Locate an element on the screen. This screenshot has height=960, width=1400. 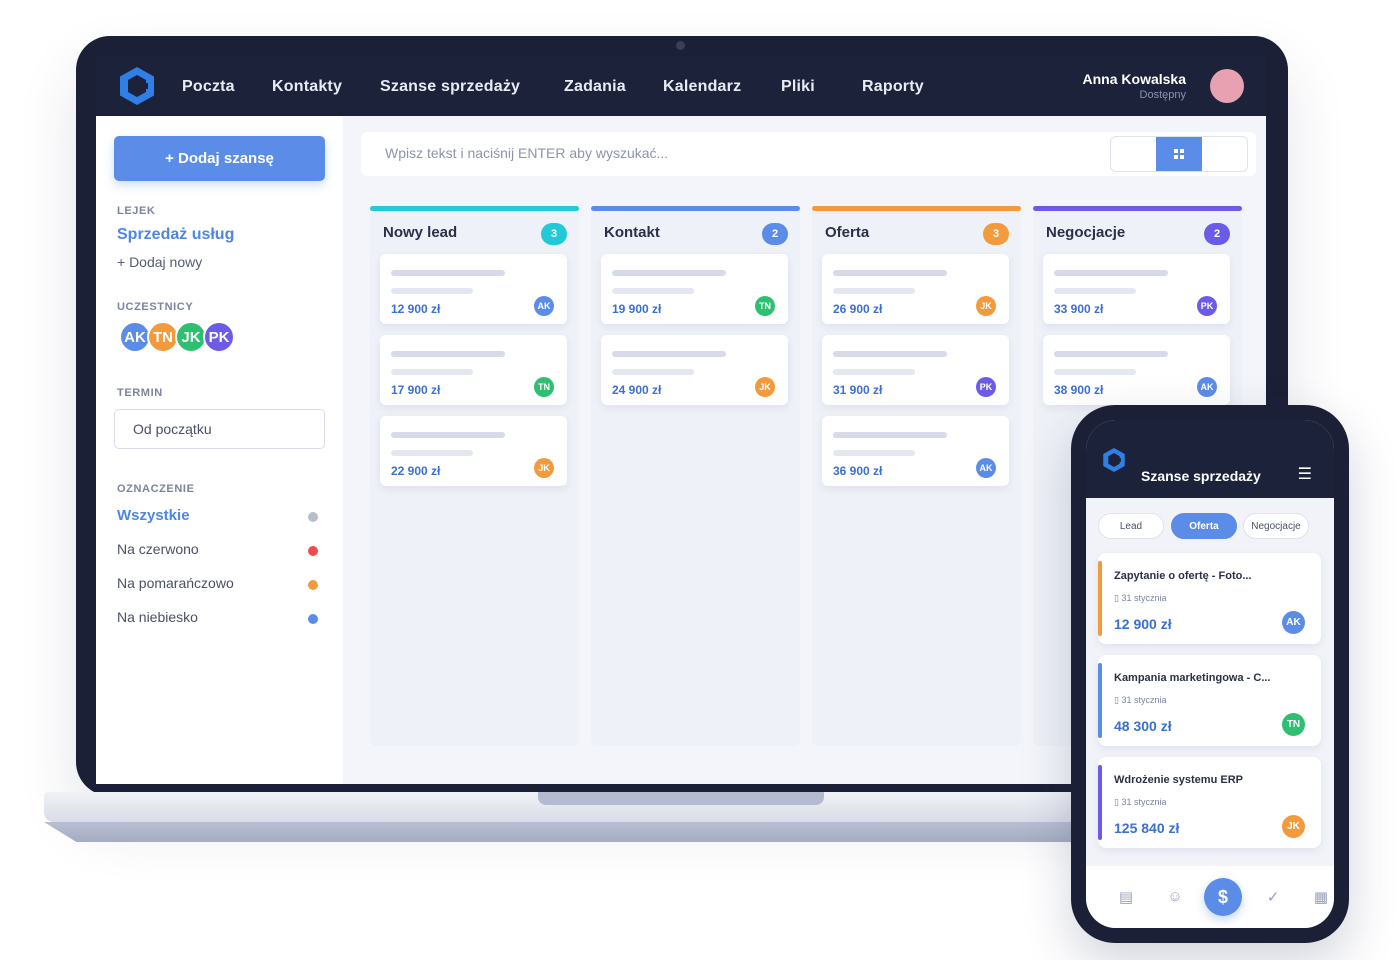
add-opportunity-button: + Dodaj szansę is located at coordinates (219, 158).